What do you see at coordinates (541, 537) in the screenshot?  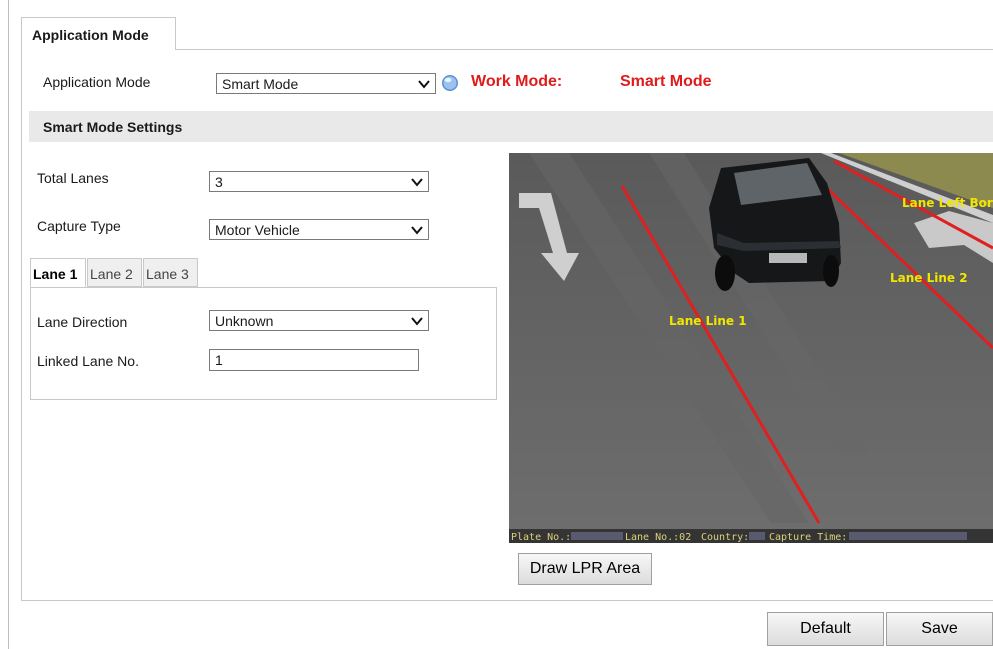 I see `osd-plate: Plate No.:` at bounding box center [541, 537].